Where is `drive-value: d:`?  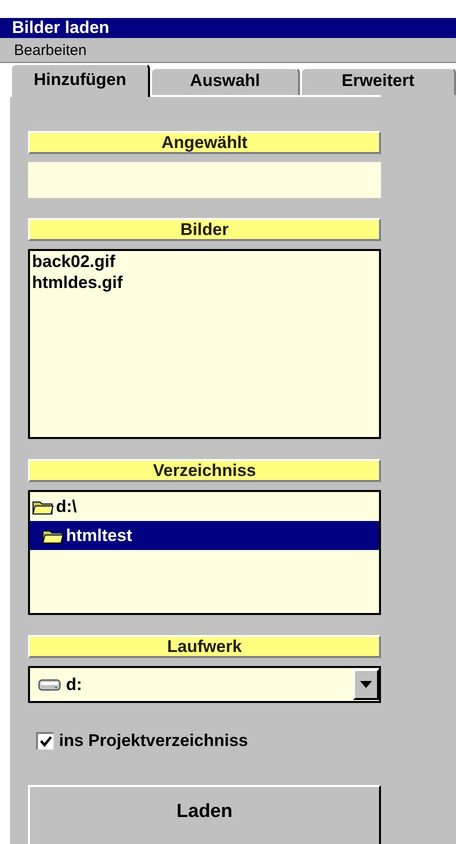
drive-value: d: is located at coordinates (75, 684).